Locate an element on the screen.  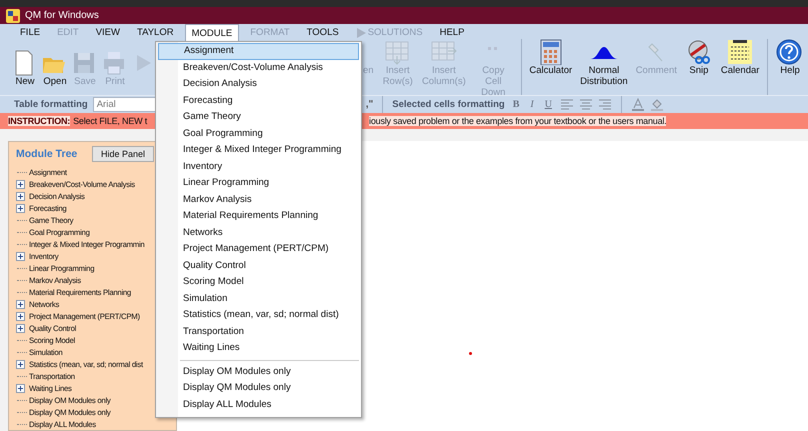
play-icon is located at coordinates (361, 33).